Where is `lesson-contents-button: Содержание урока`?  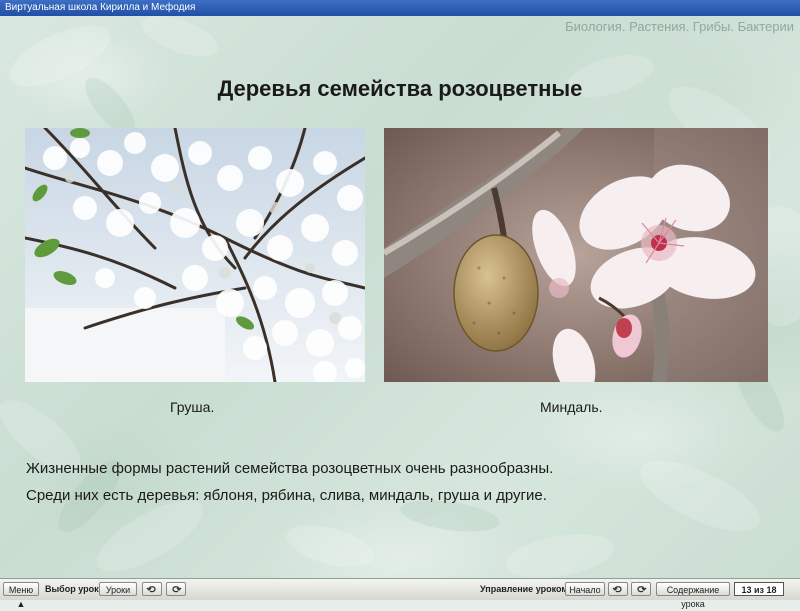
lesson-contents-button: Содержание урока is located at coordinates (693, 595).